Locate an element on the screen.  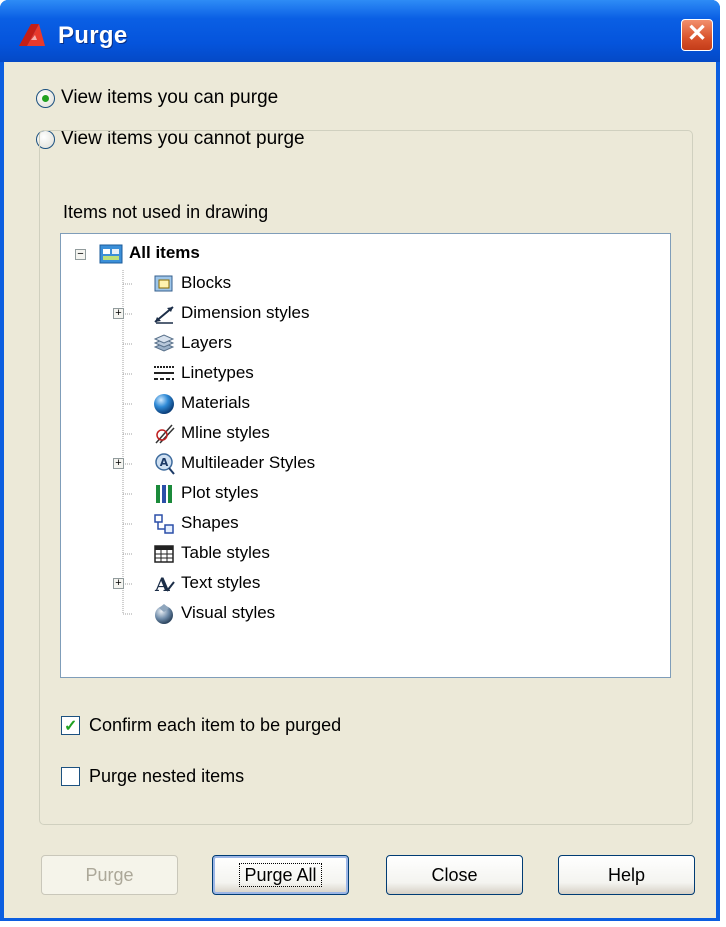
collapse-all-items-toggle: − is located at coordinates (80, 254).